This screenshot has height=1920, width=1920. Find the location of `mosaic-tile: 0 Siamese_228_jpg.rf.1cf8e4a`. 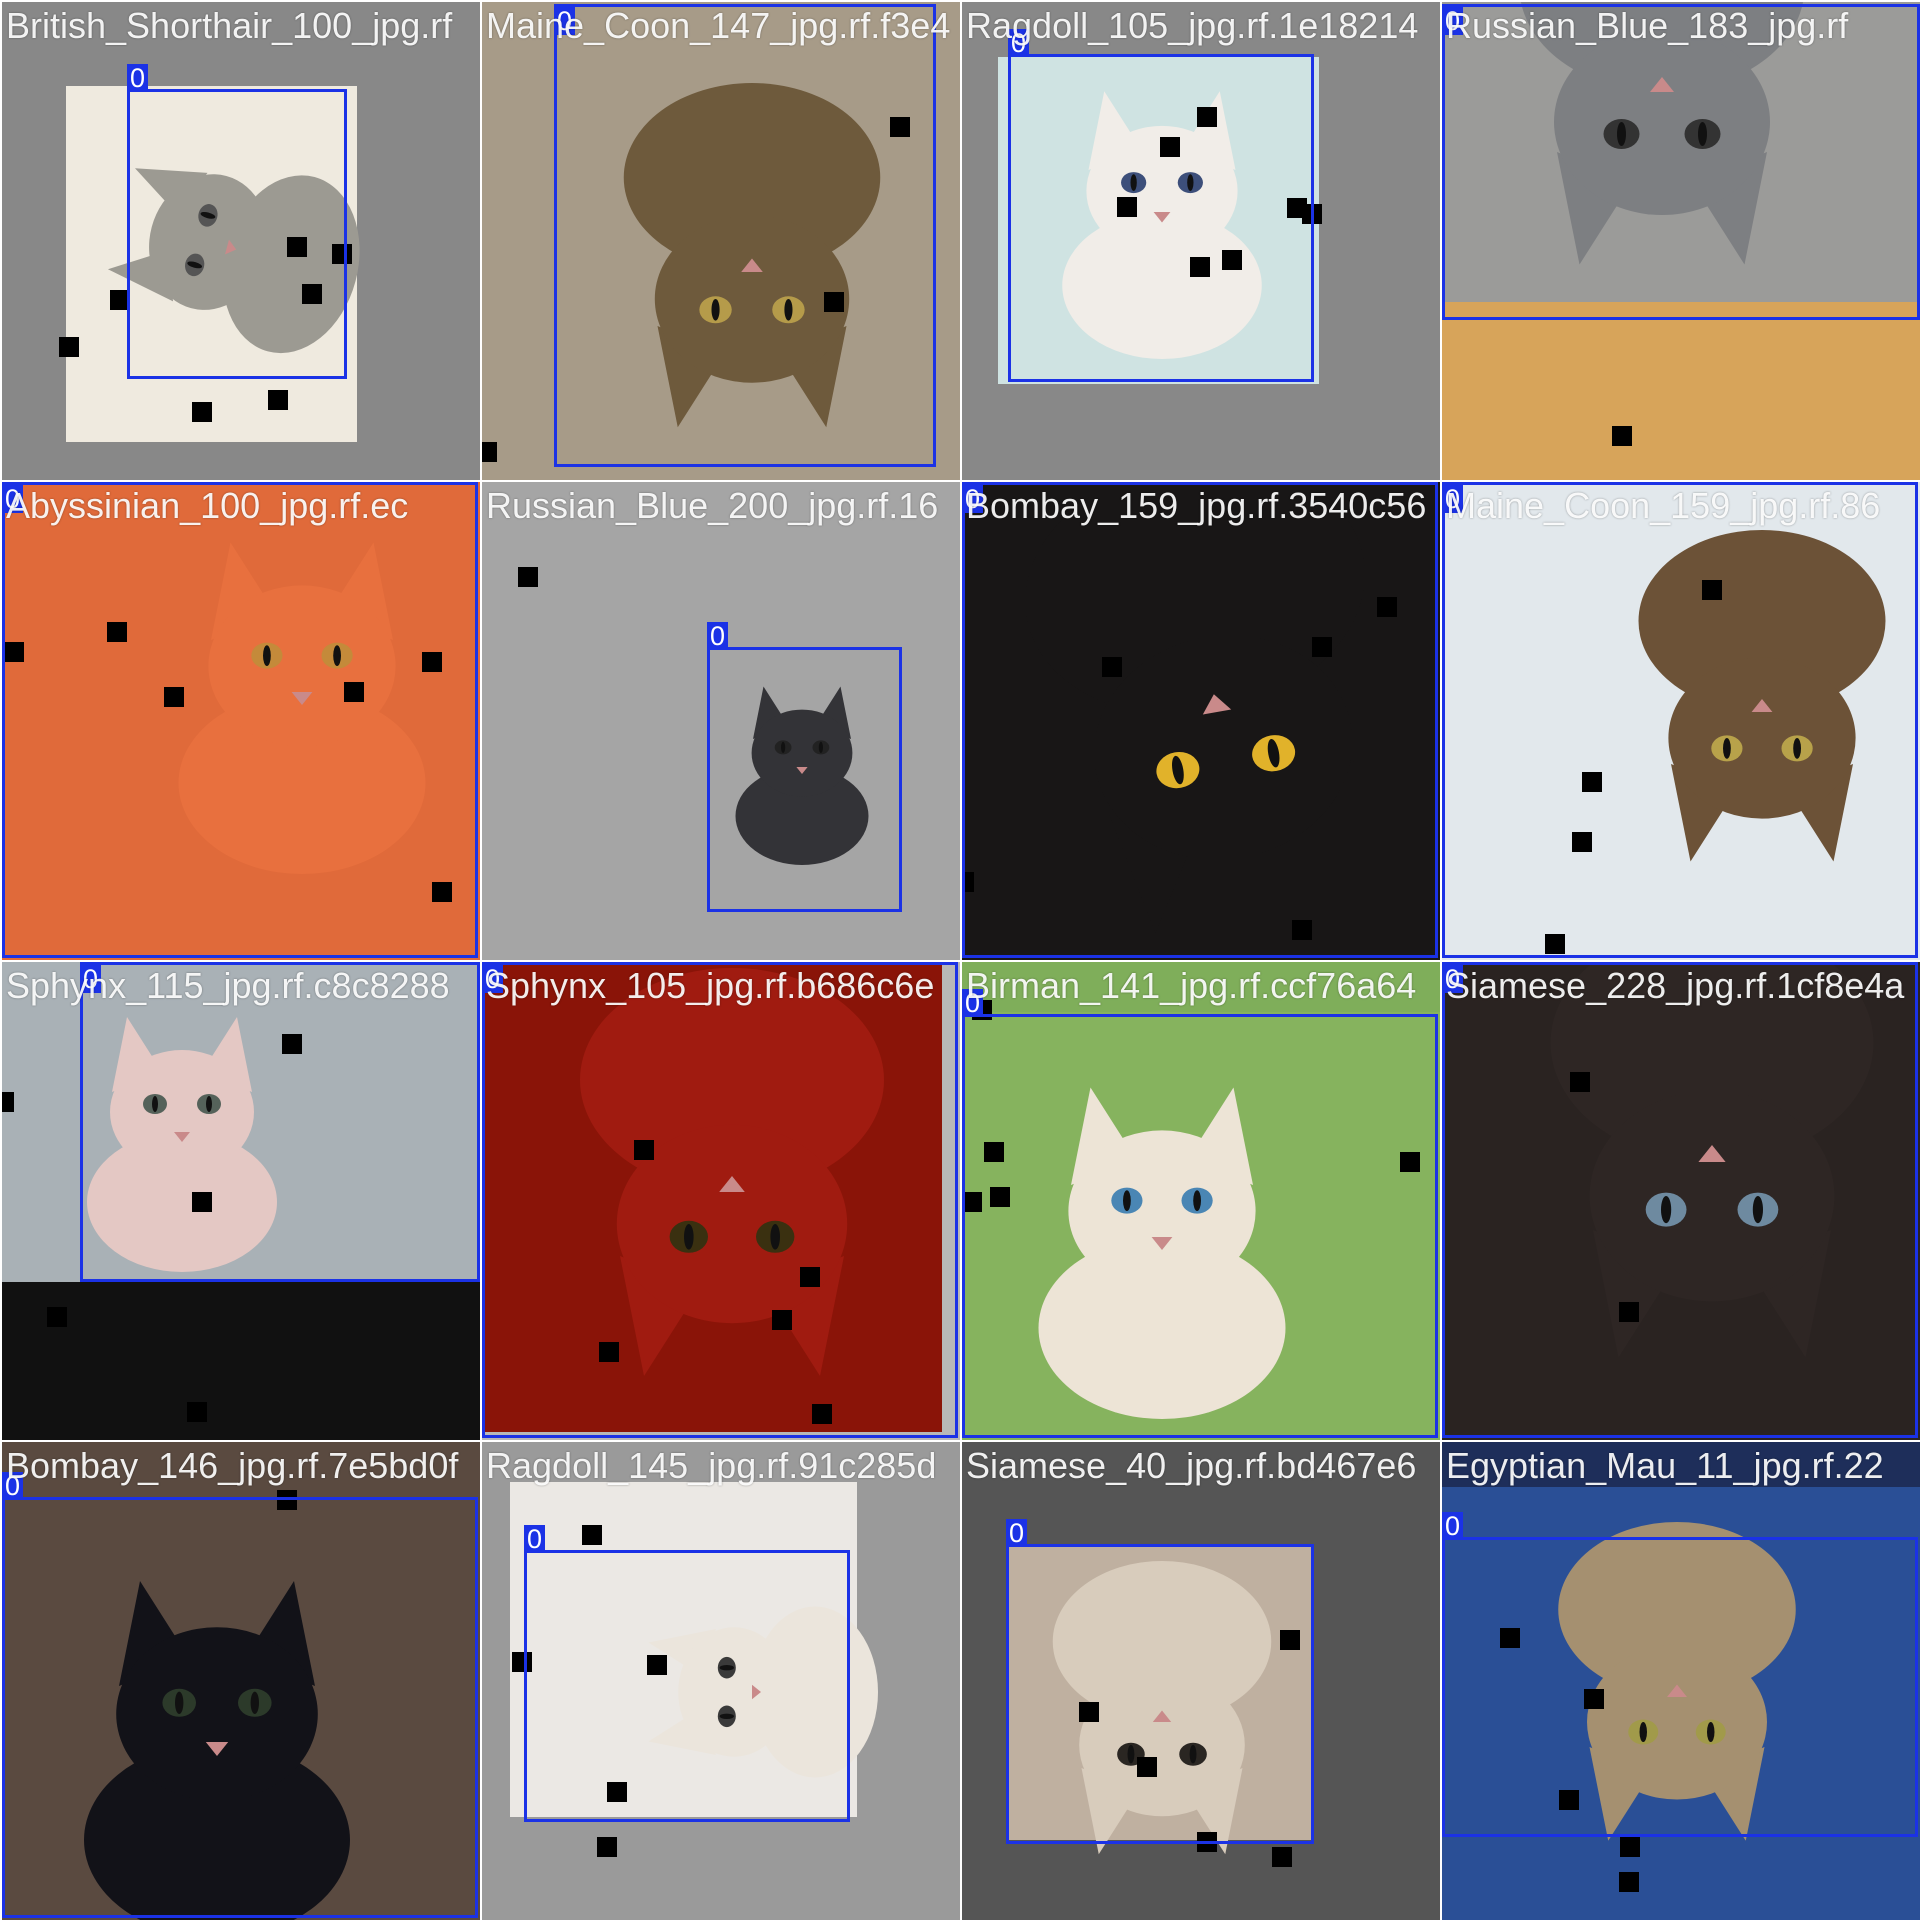

mosaic-tile: 0 Siamese_228_jpg.rf.1cf8e4a is located at coordinates (1681, 1201).